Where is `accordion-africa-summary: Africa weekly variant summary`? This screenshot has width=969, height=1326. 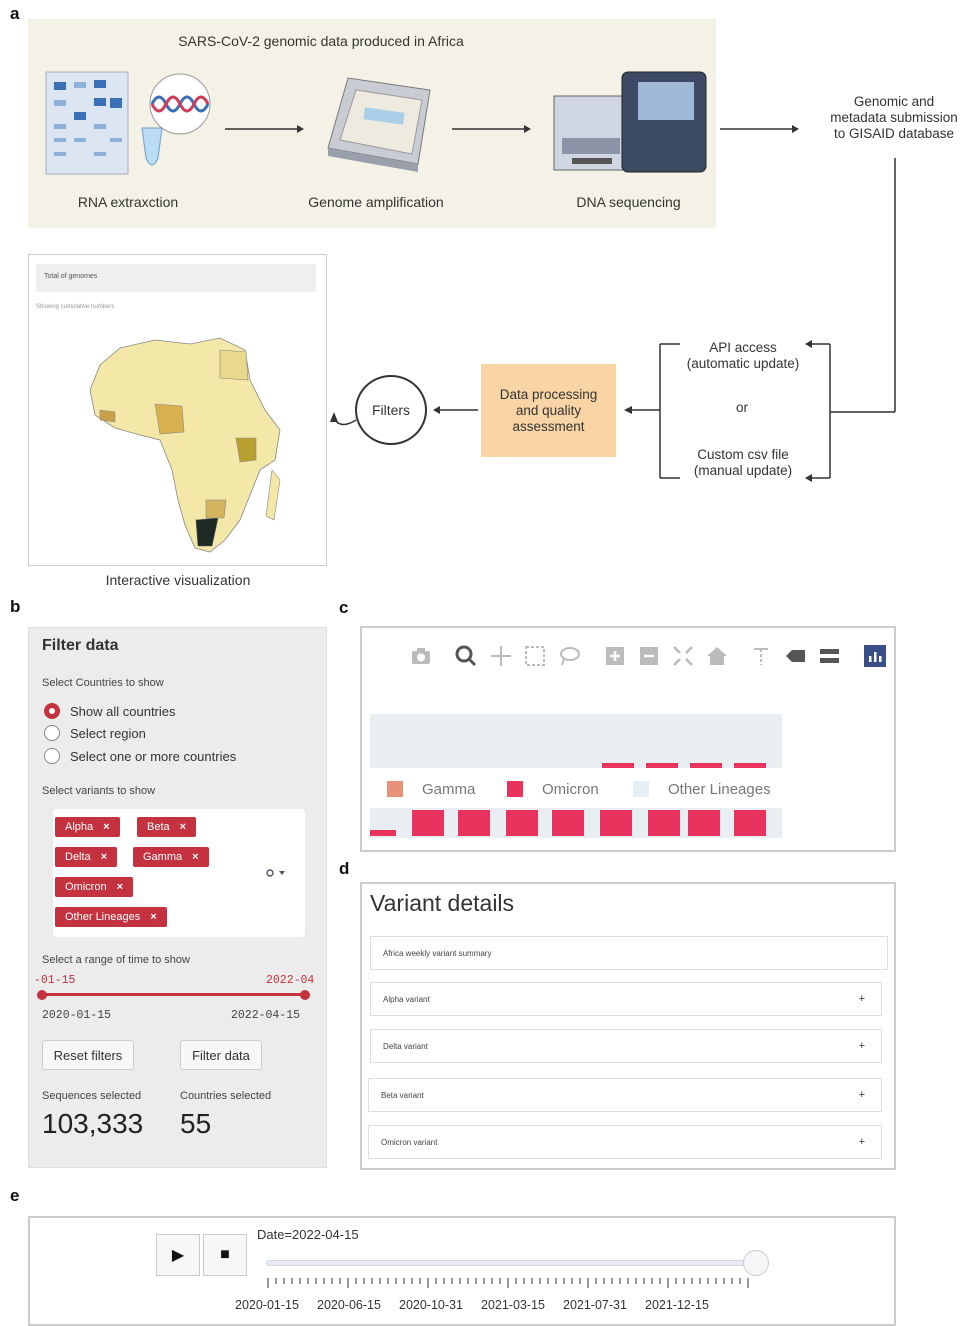
accordion-africa-summary: Africa weekly variant summary is located at coordinates (629, 953).